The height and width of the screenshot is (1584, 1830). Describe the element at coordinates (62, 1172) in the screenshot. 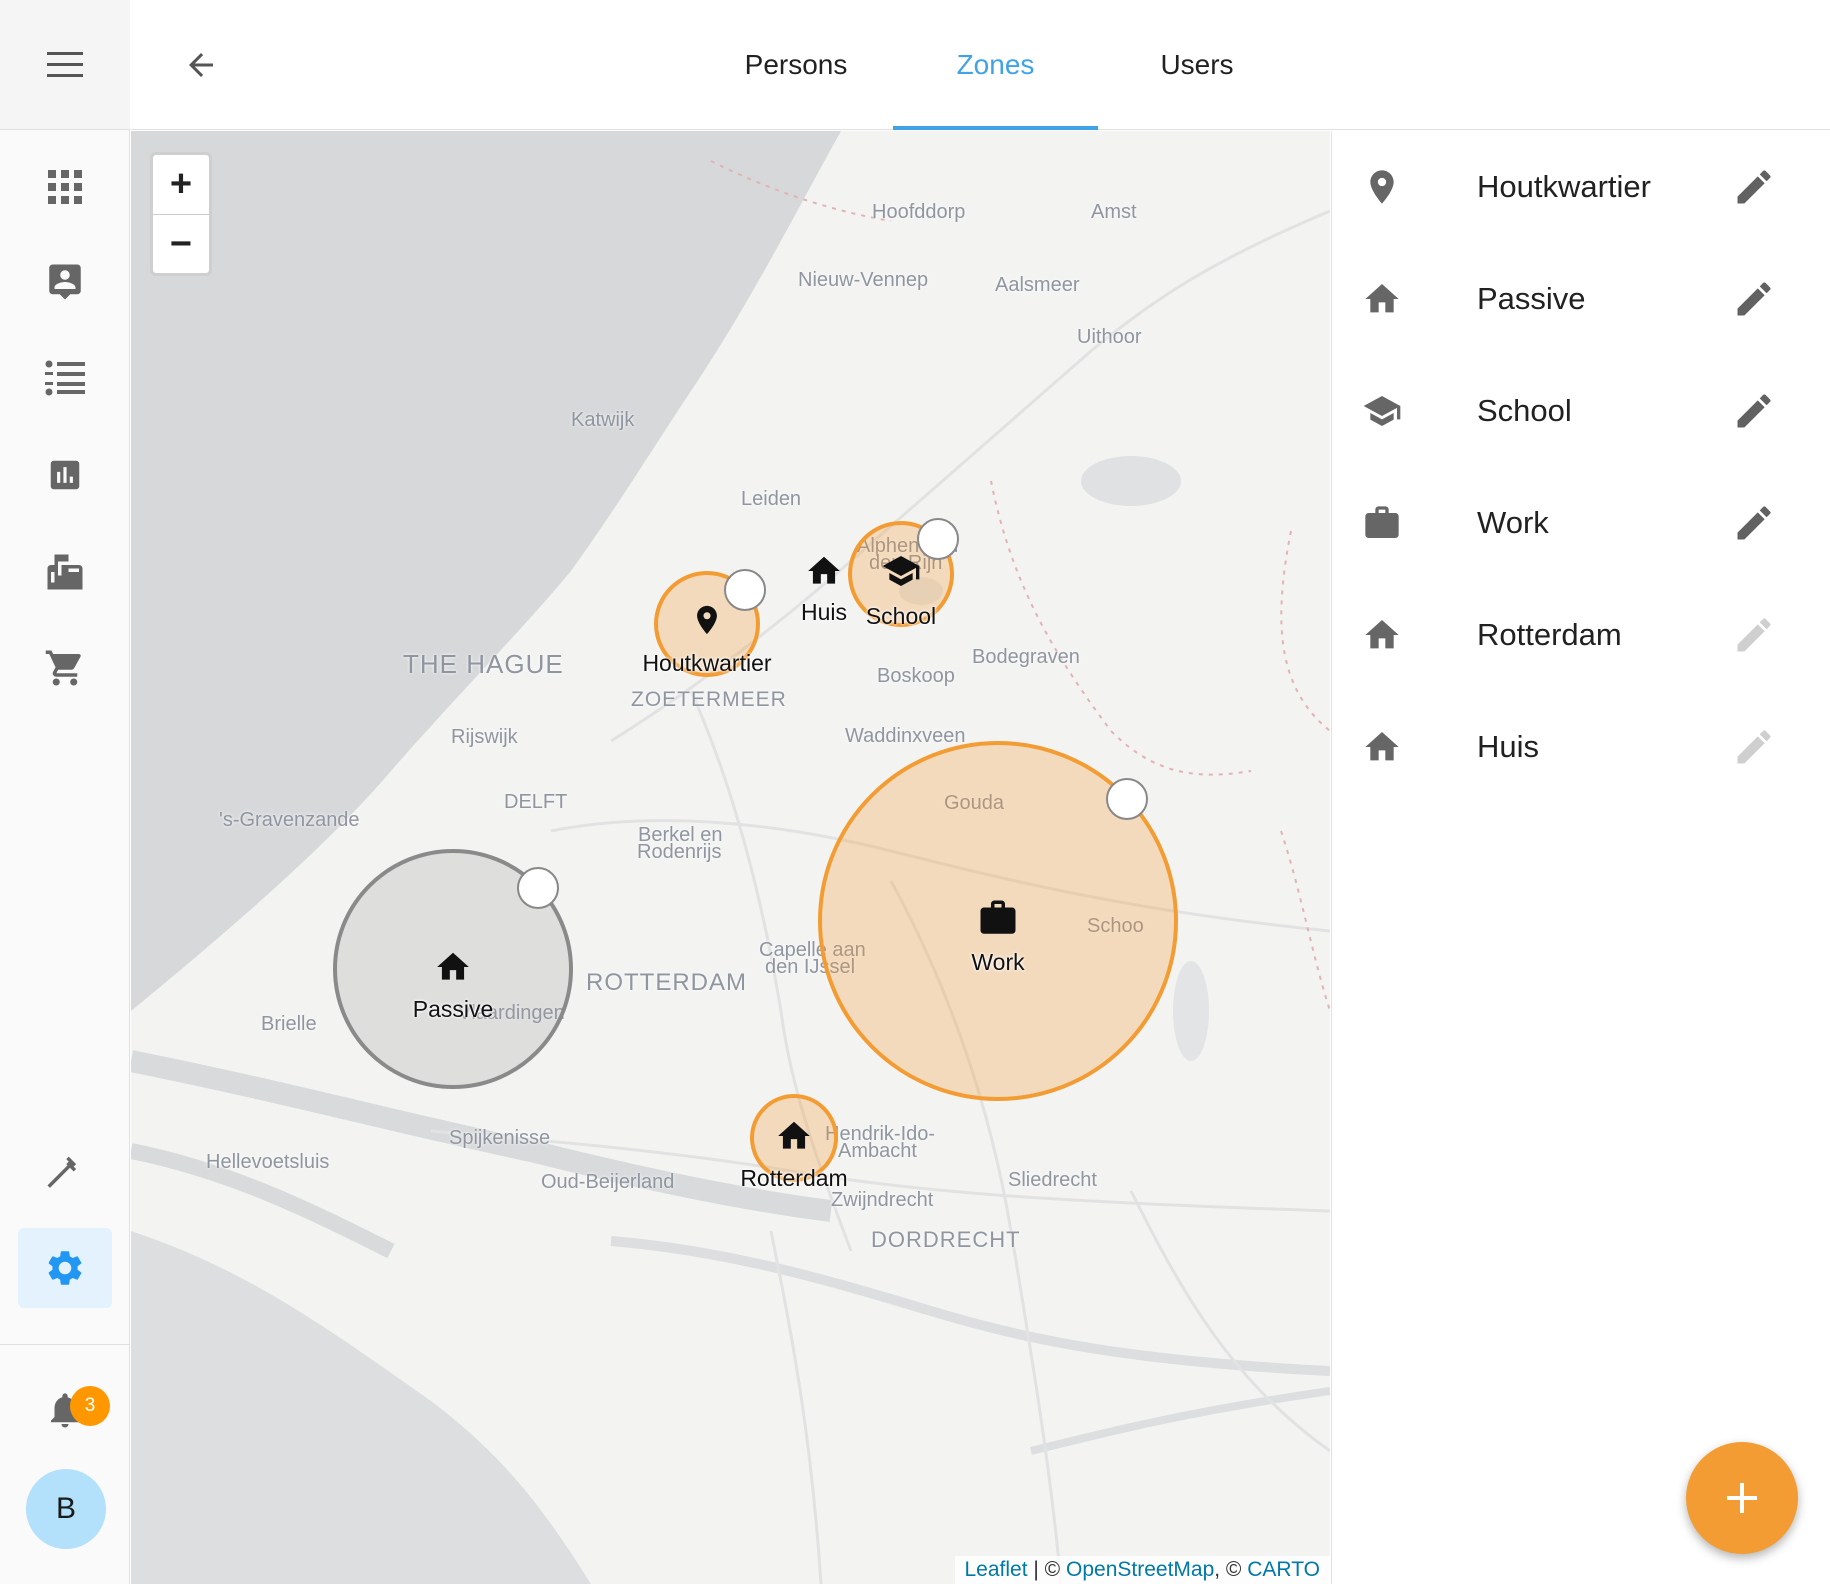

I see `hammer-icon` at that location.